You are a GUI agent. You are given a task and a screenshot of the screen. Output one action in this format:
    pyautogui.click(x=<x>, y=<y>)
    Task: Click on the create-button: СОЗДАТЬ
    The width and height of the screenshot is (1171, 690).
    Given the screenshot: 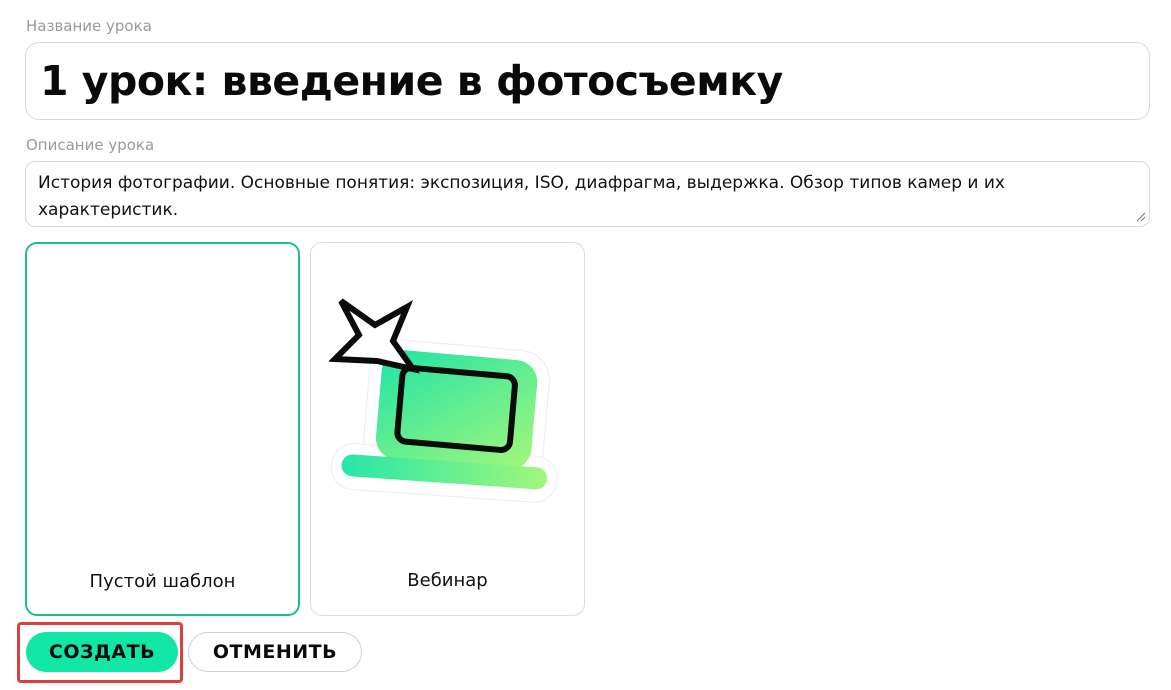 What is the action you would take?
    pyautogui.click(x=102, y=652)
    